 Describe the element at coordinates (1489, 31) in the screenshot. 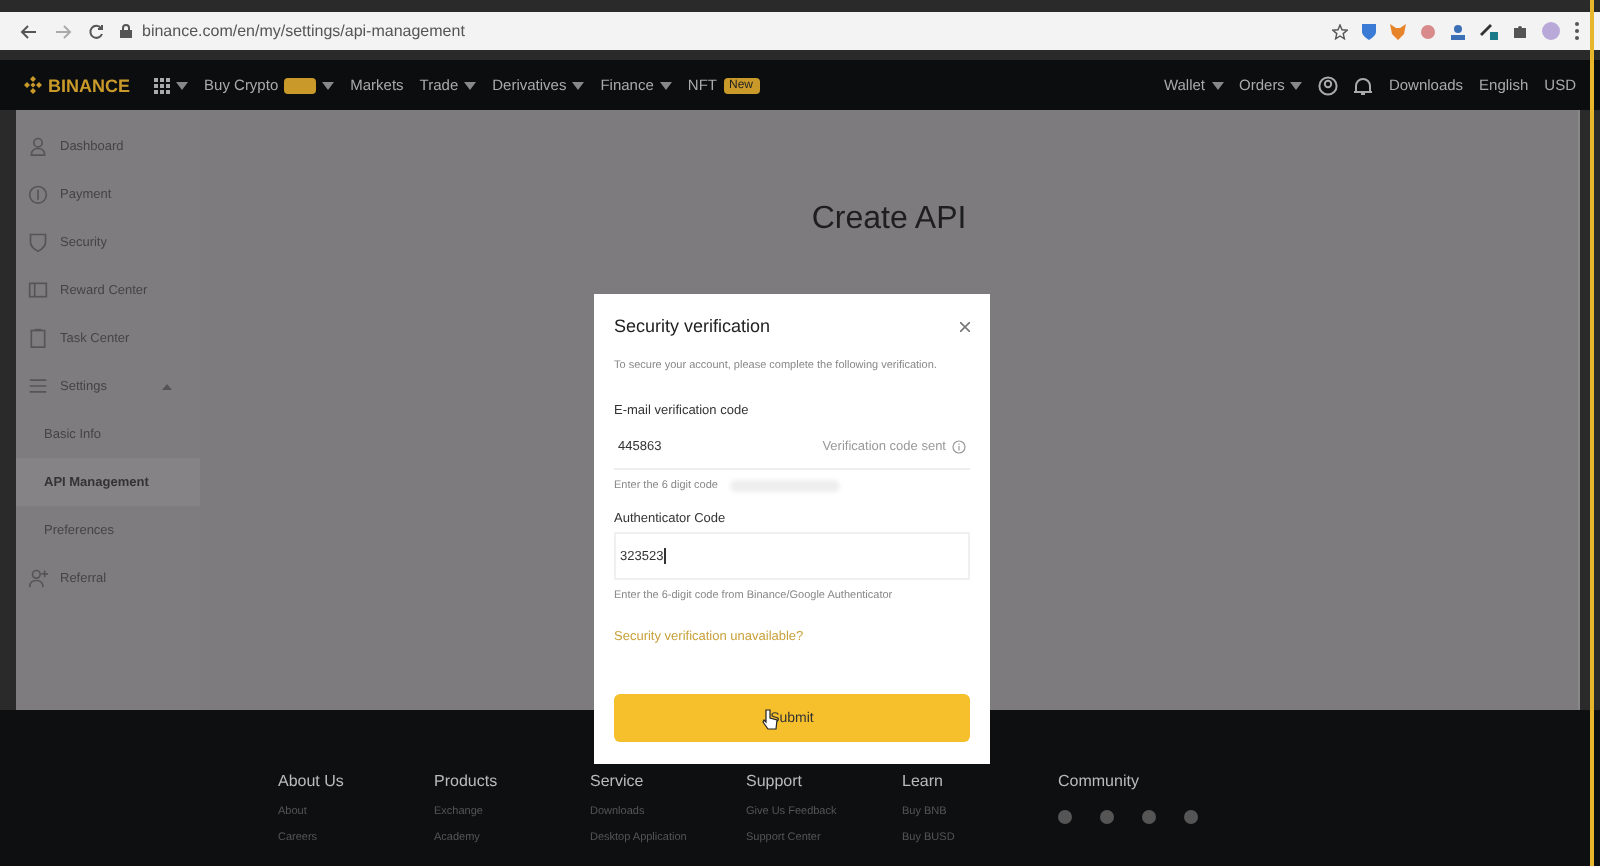

I see `pen-icon` at that location.